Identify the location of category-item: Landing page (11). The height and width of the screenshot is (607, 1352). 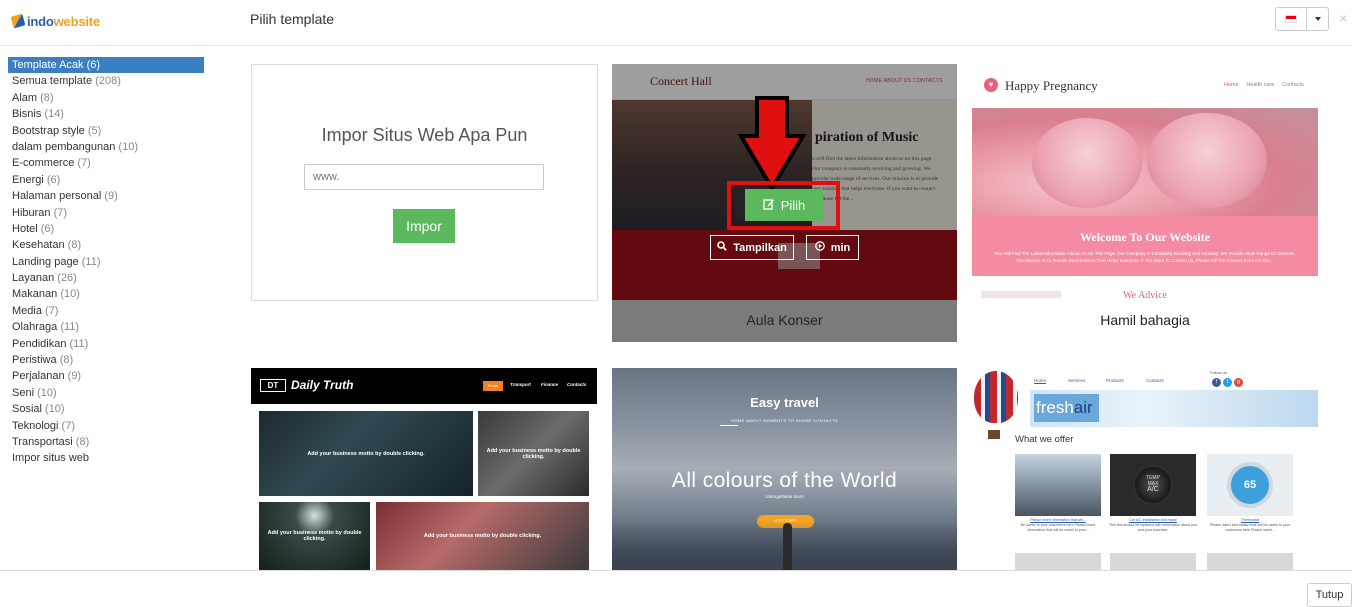
(106, 262).